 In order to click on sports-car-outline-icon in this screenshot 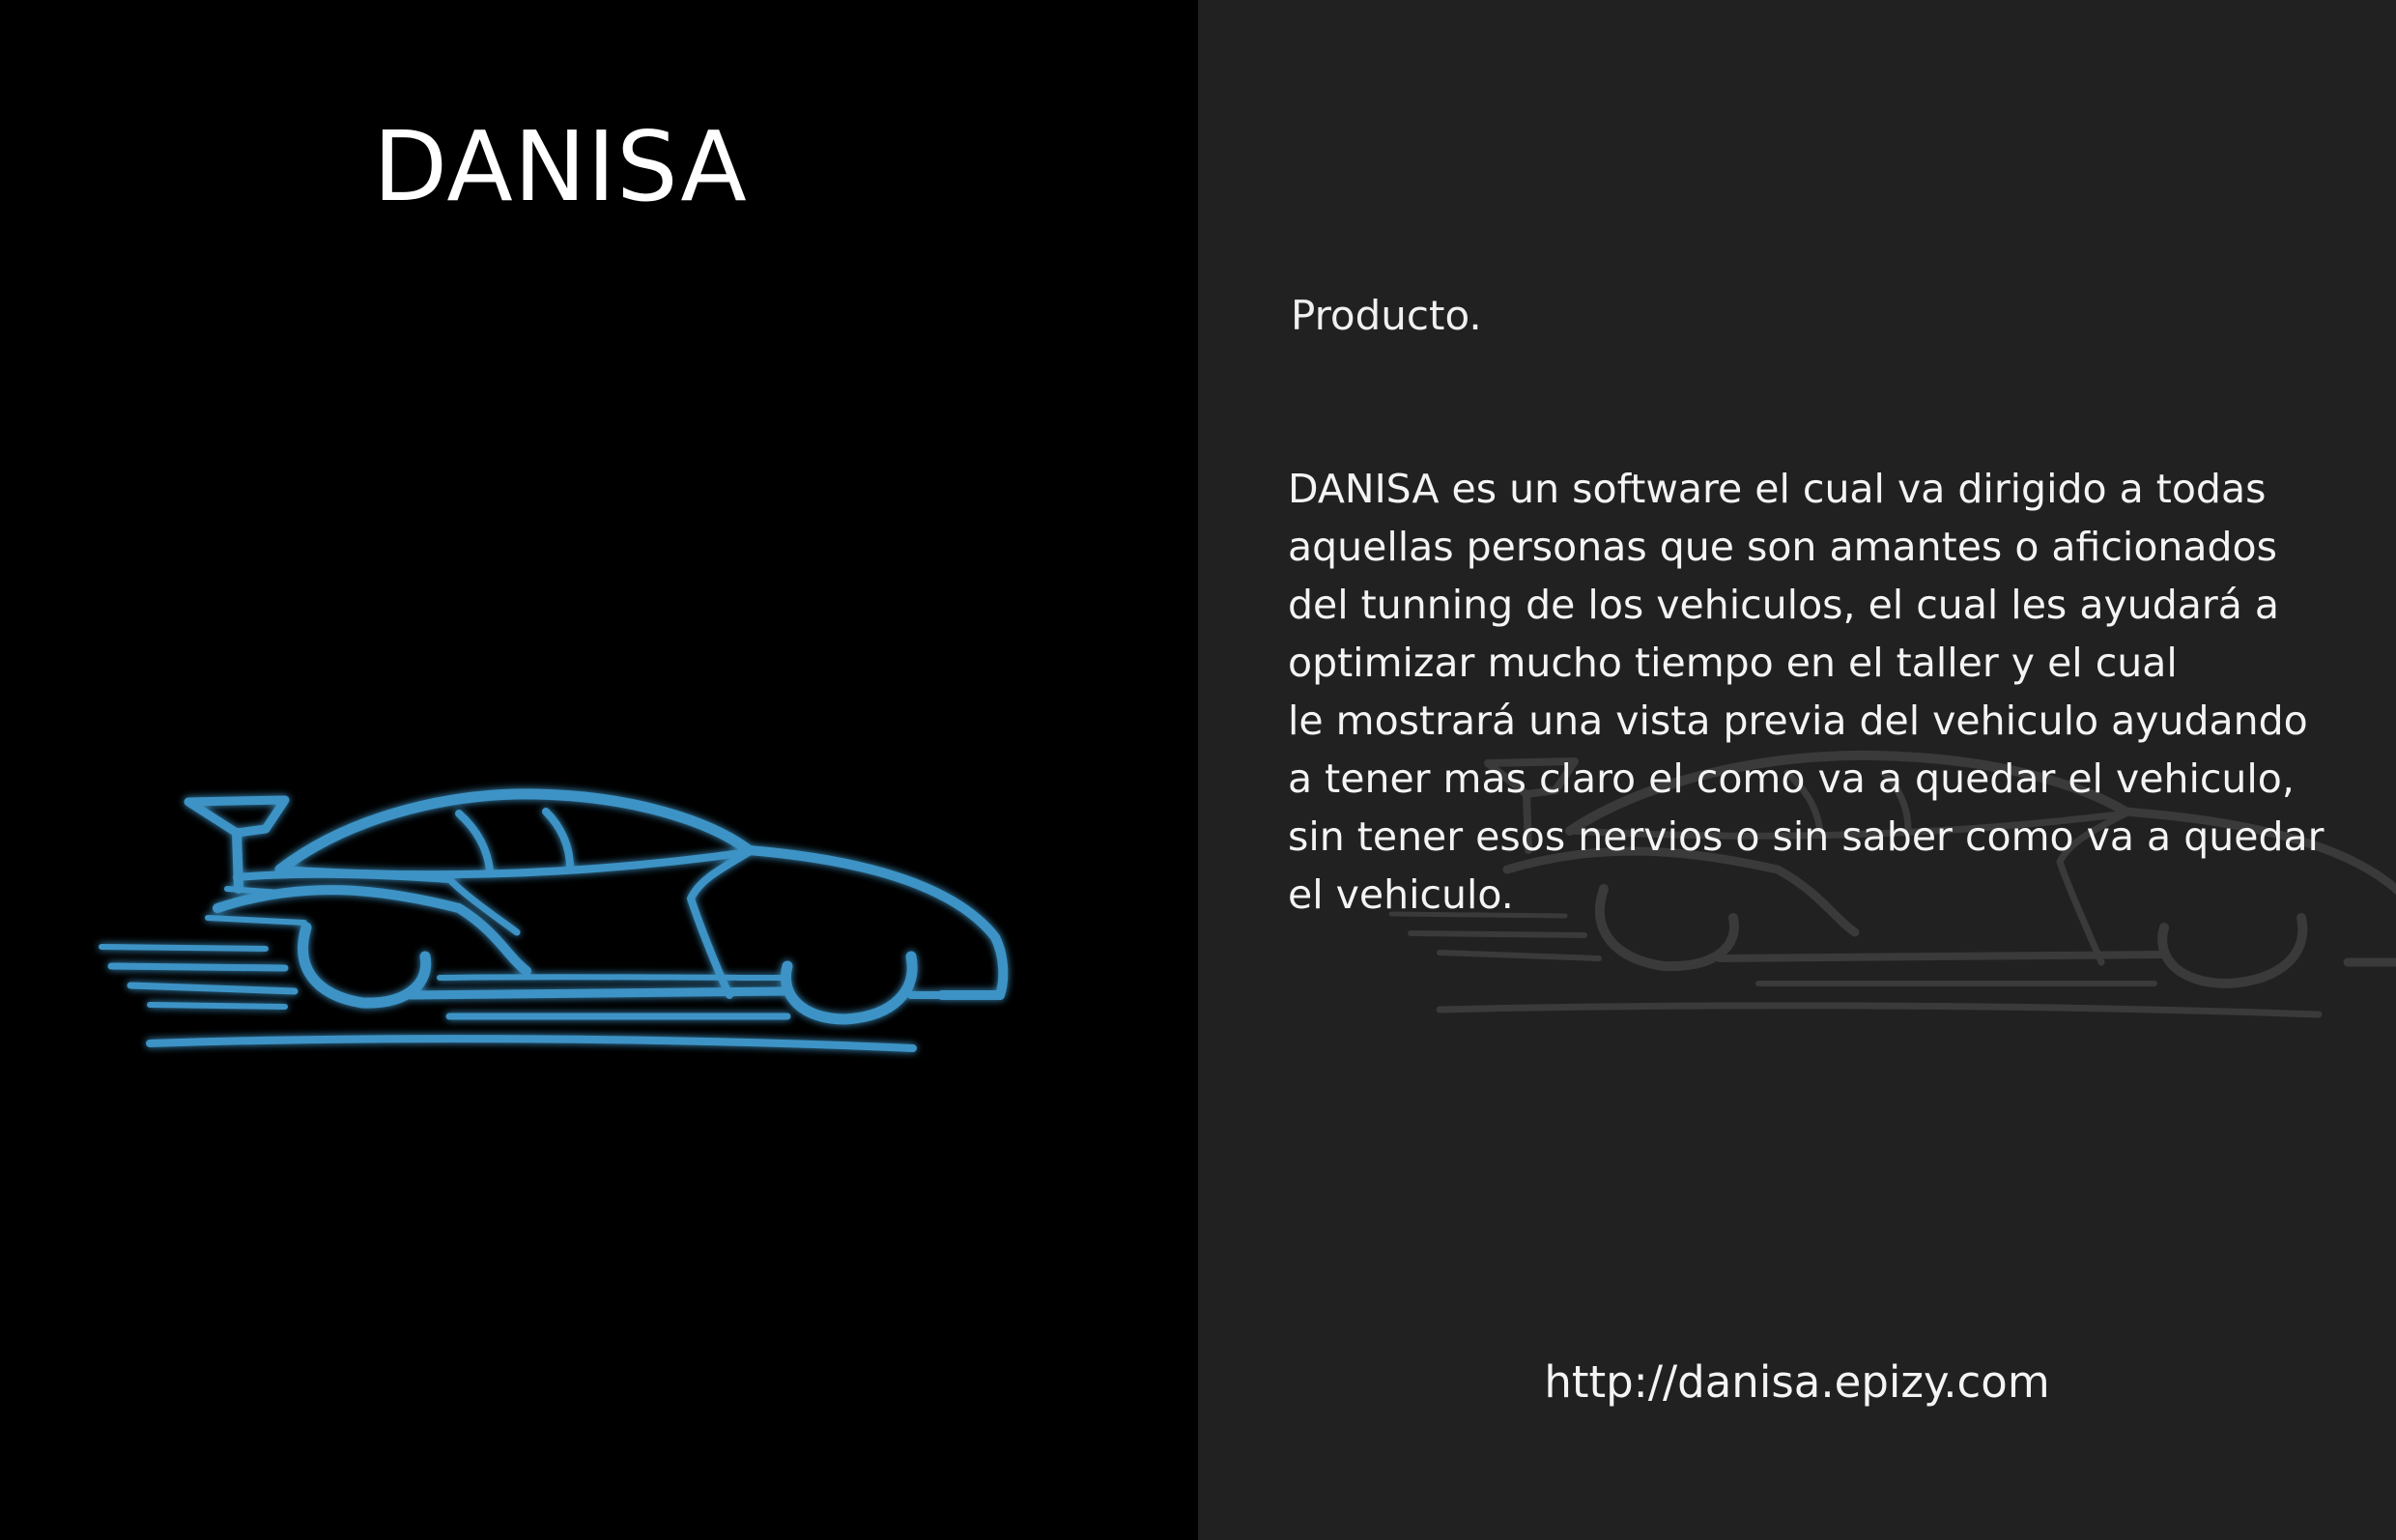, I will do `click(554, 920)`.